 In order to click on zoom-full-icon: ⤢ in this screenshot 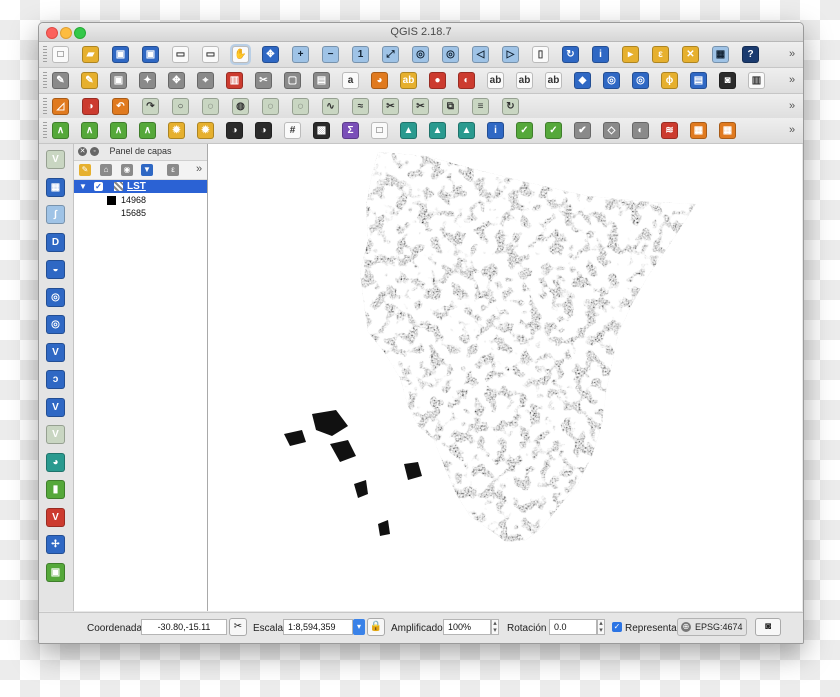, I will do `click(390, 54)`.